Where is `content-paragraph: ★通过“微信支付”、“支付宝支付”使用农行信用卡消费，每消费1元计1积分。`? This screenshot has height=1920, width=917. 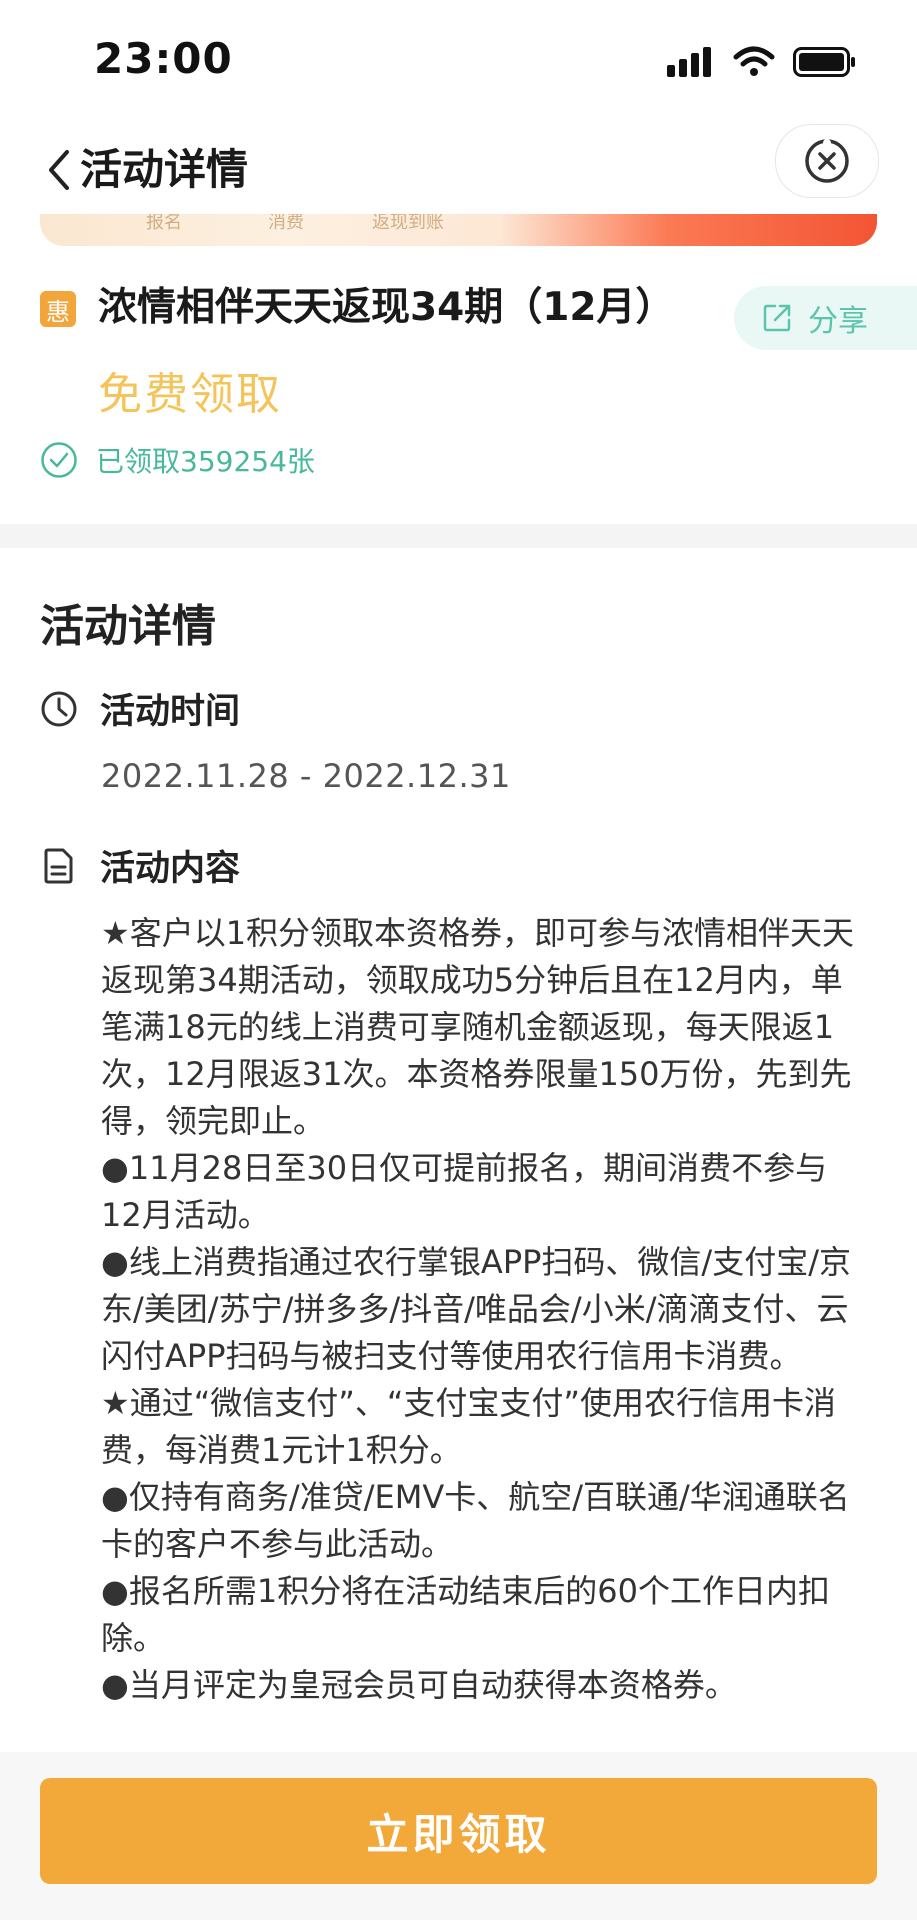 content-paragraph: ★通过“微信支付”、“支付宝支付”使用农行信用卡消费，每消费1元计1积分。 is located at coordinates (469, 1426).